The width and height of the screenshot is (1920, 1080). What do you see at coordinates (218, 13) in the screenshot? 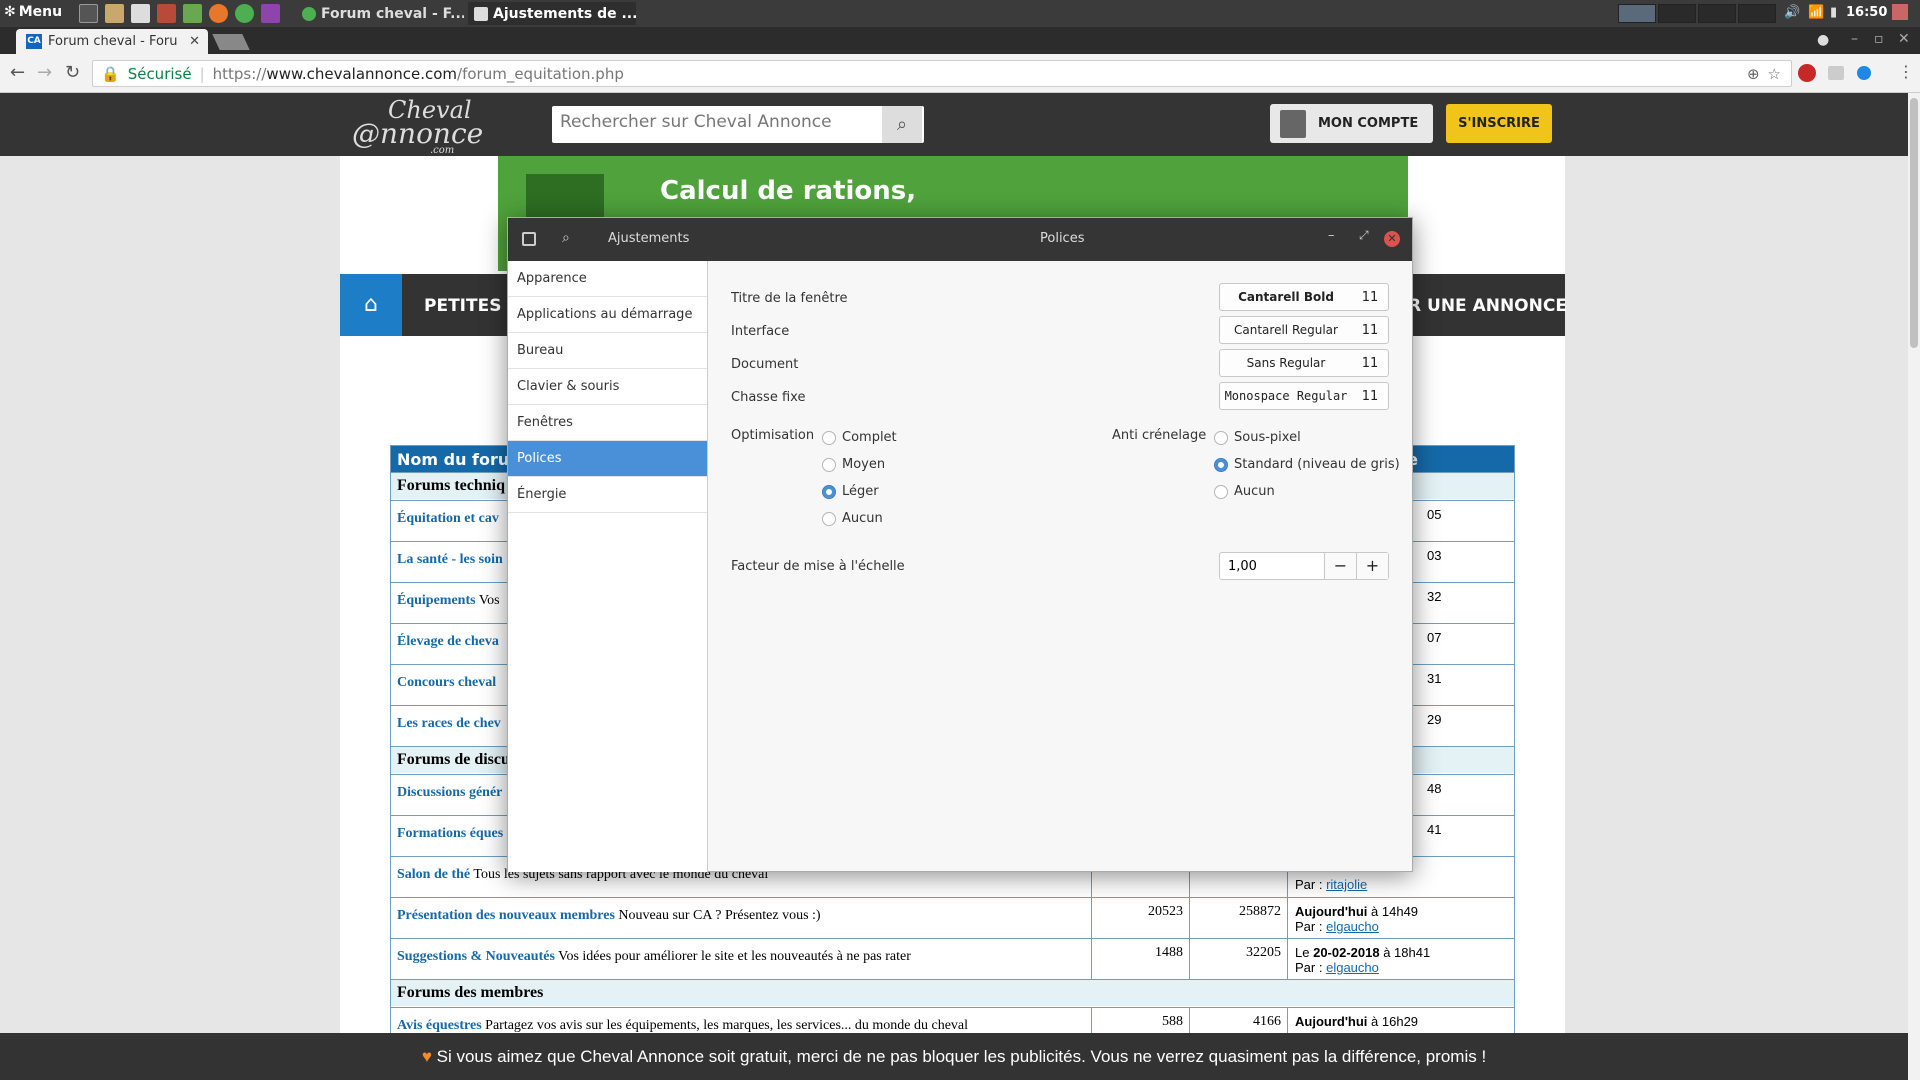
I see `firefox-launcher-icon` at bounding box center [218, 13].